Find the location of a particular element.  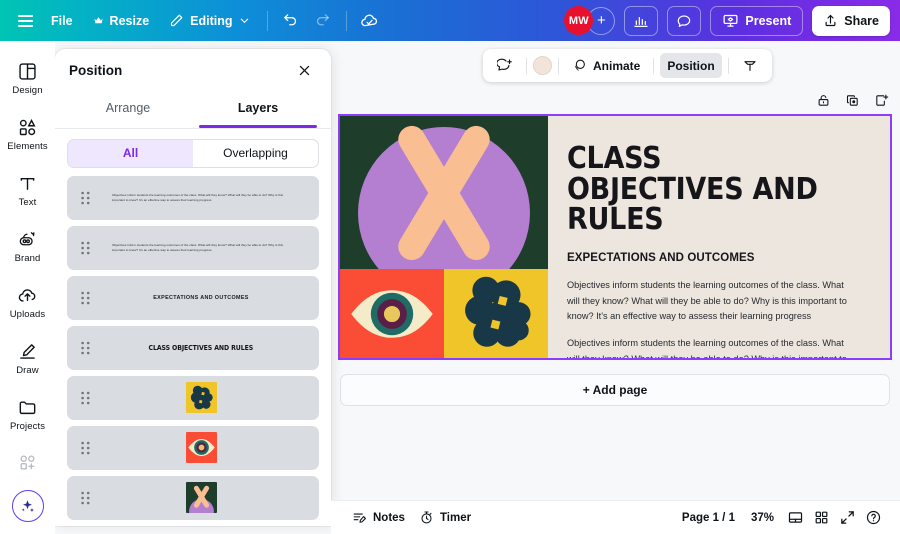

animate-button: Animate is located at coordinates (606, 65).